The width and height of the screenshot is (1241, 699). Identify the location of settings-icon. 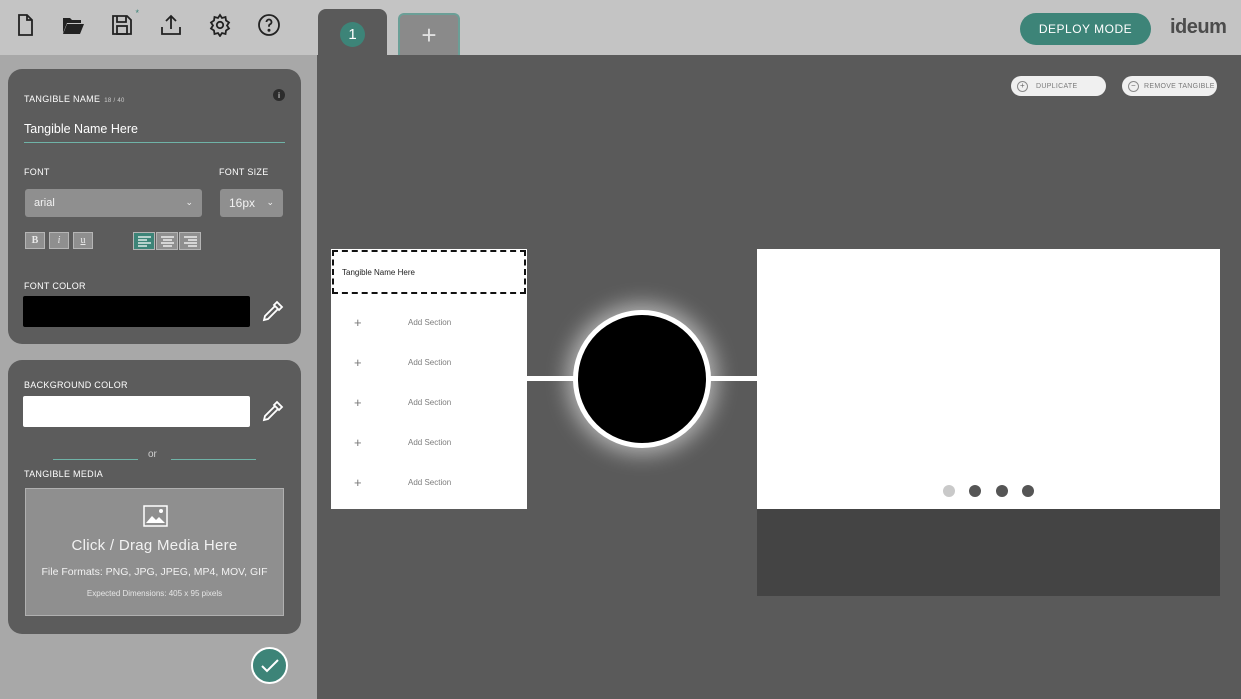
(220, 25).